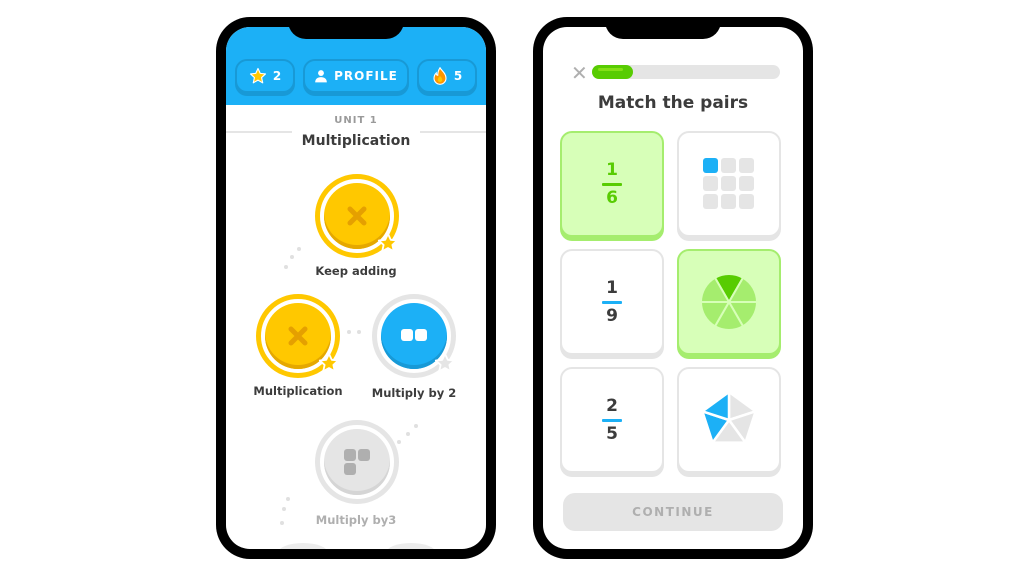 The image size is (1024, 576). I want to click on card-fraction-2-5: 2 5, so click(612, 420).